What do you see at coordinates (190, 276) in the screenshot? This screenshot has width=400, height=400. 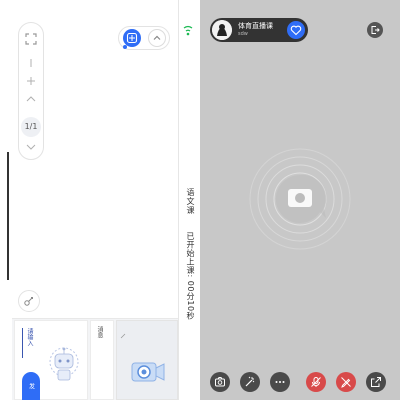 I see `class-duration: 已开始上课: 00分10秒` at bounding box center [190, 276].